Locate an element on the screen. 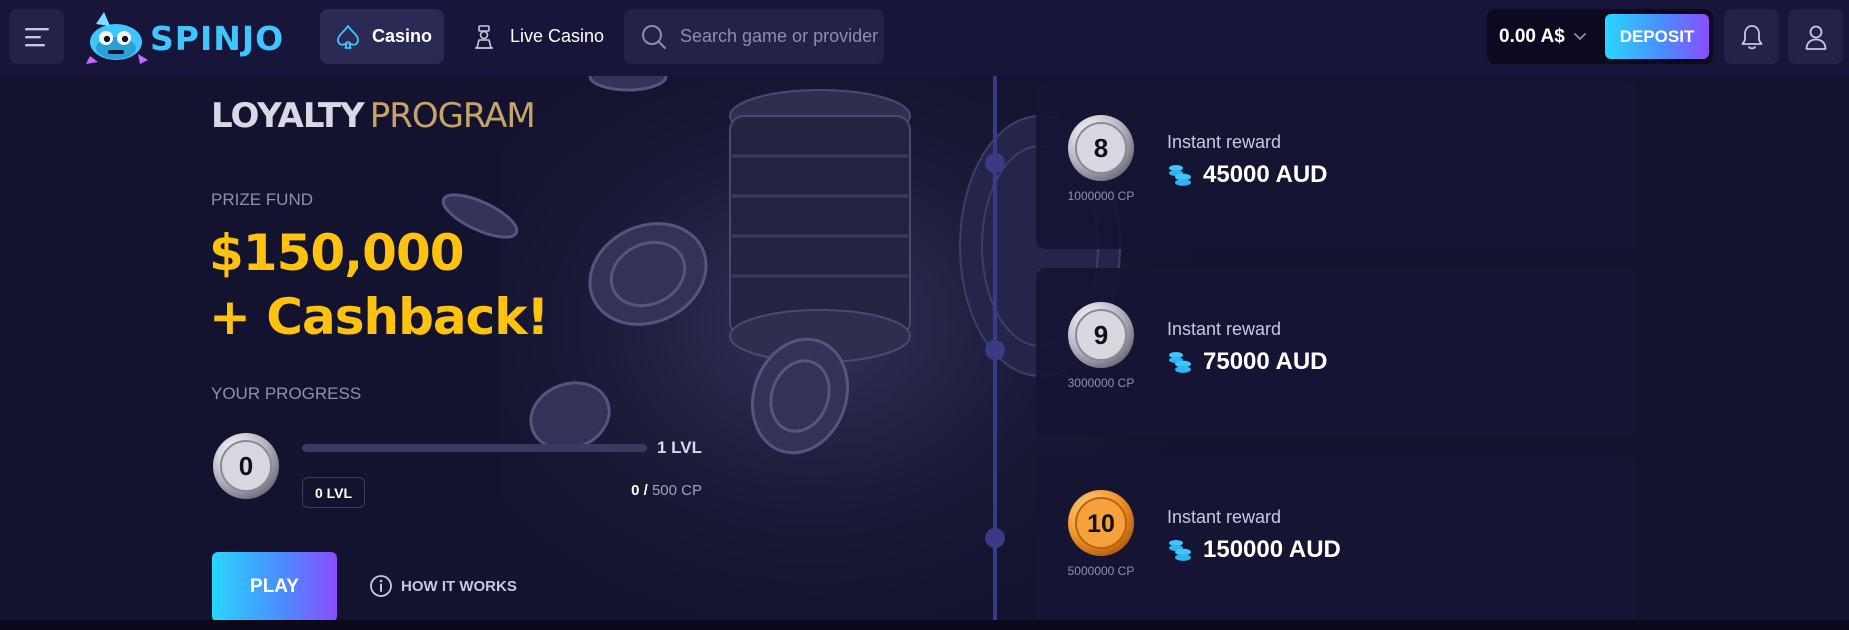 This screenshot has height=630, width=1849. points-current: 0 / is located at coordinates (639, 490).